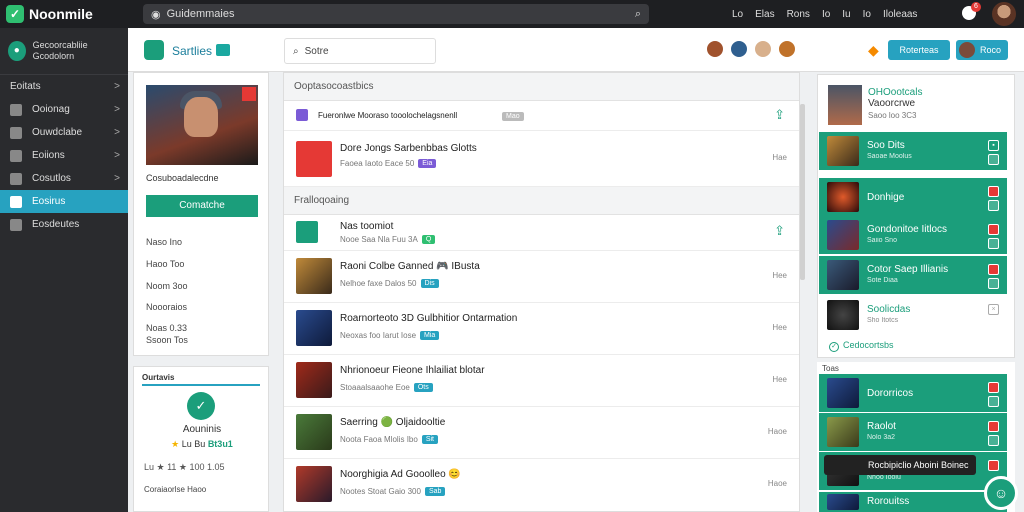 The height and width of the screenshot is (512, 1024). I want to click on profile-stat: Ssoon Tos, so click(167, 340).